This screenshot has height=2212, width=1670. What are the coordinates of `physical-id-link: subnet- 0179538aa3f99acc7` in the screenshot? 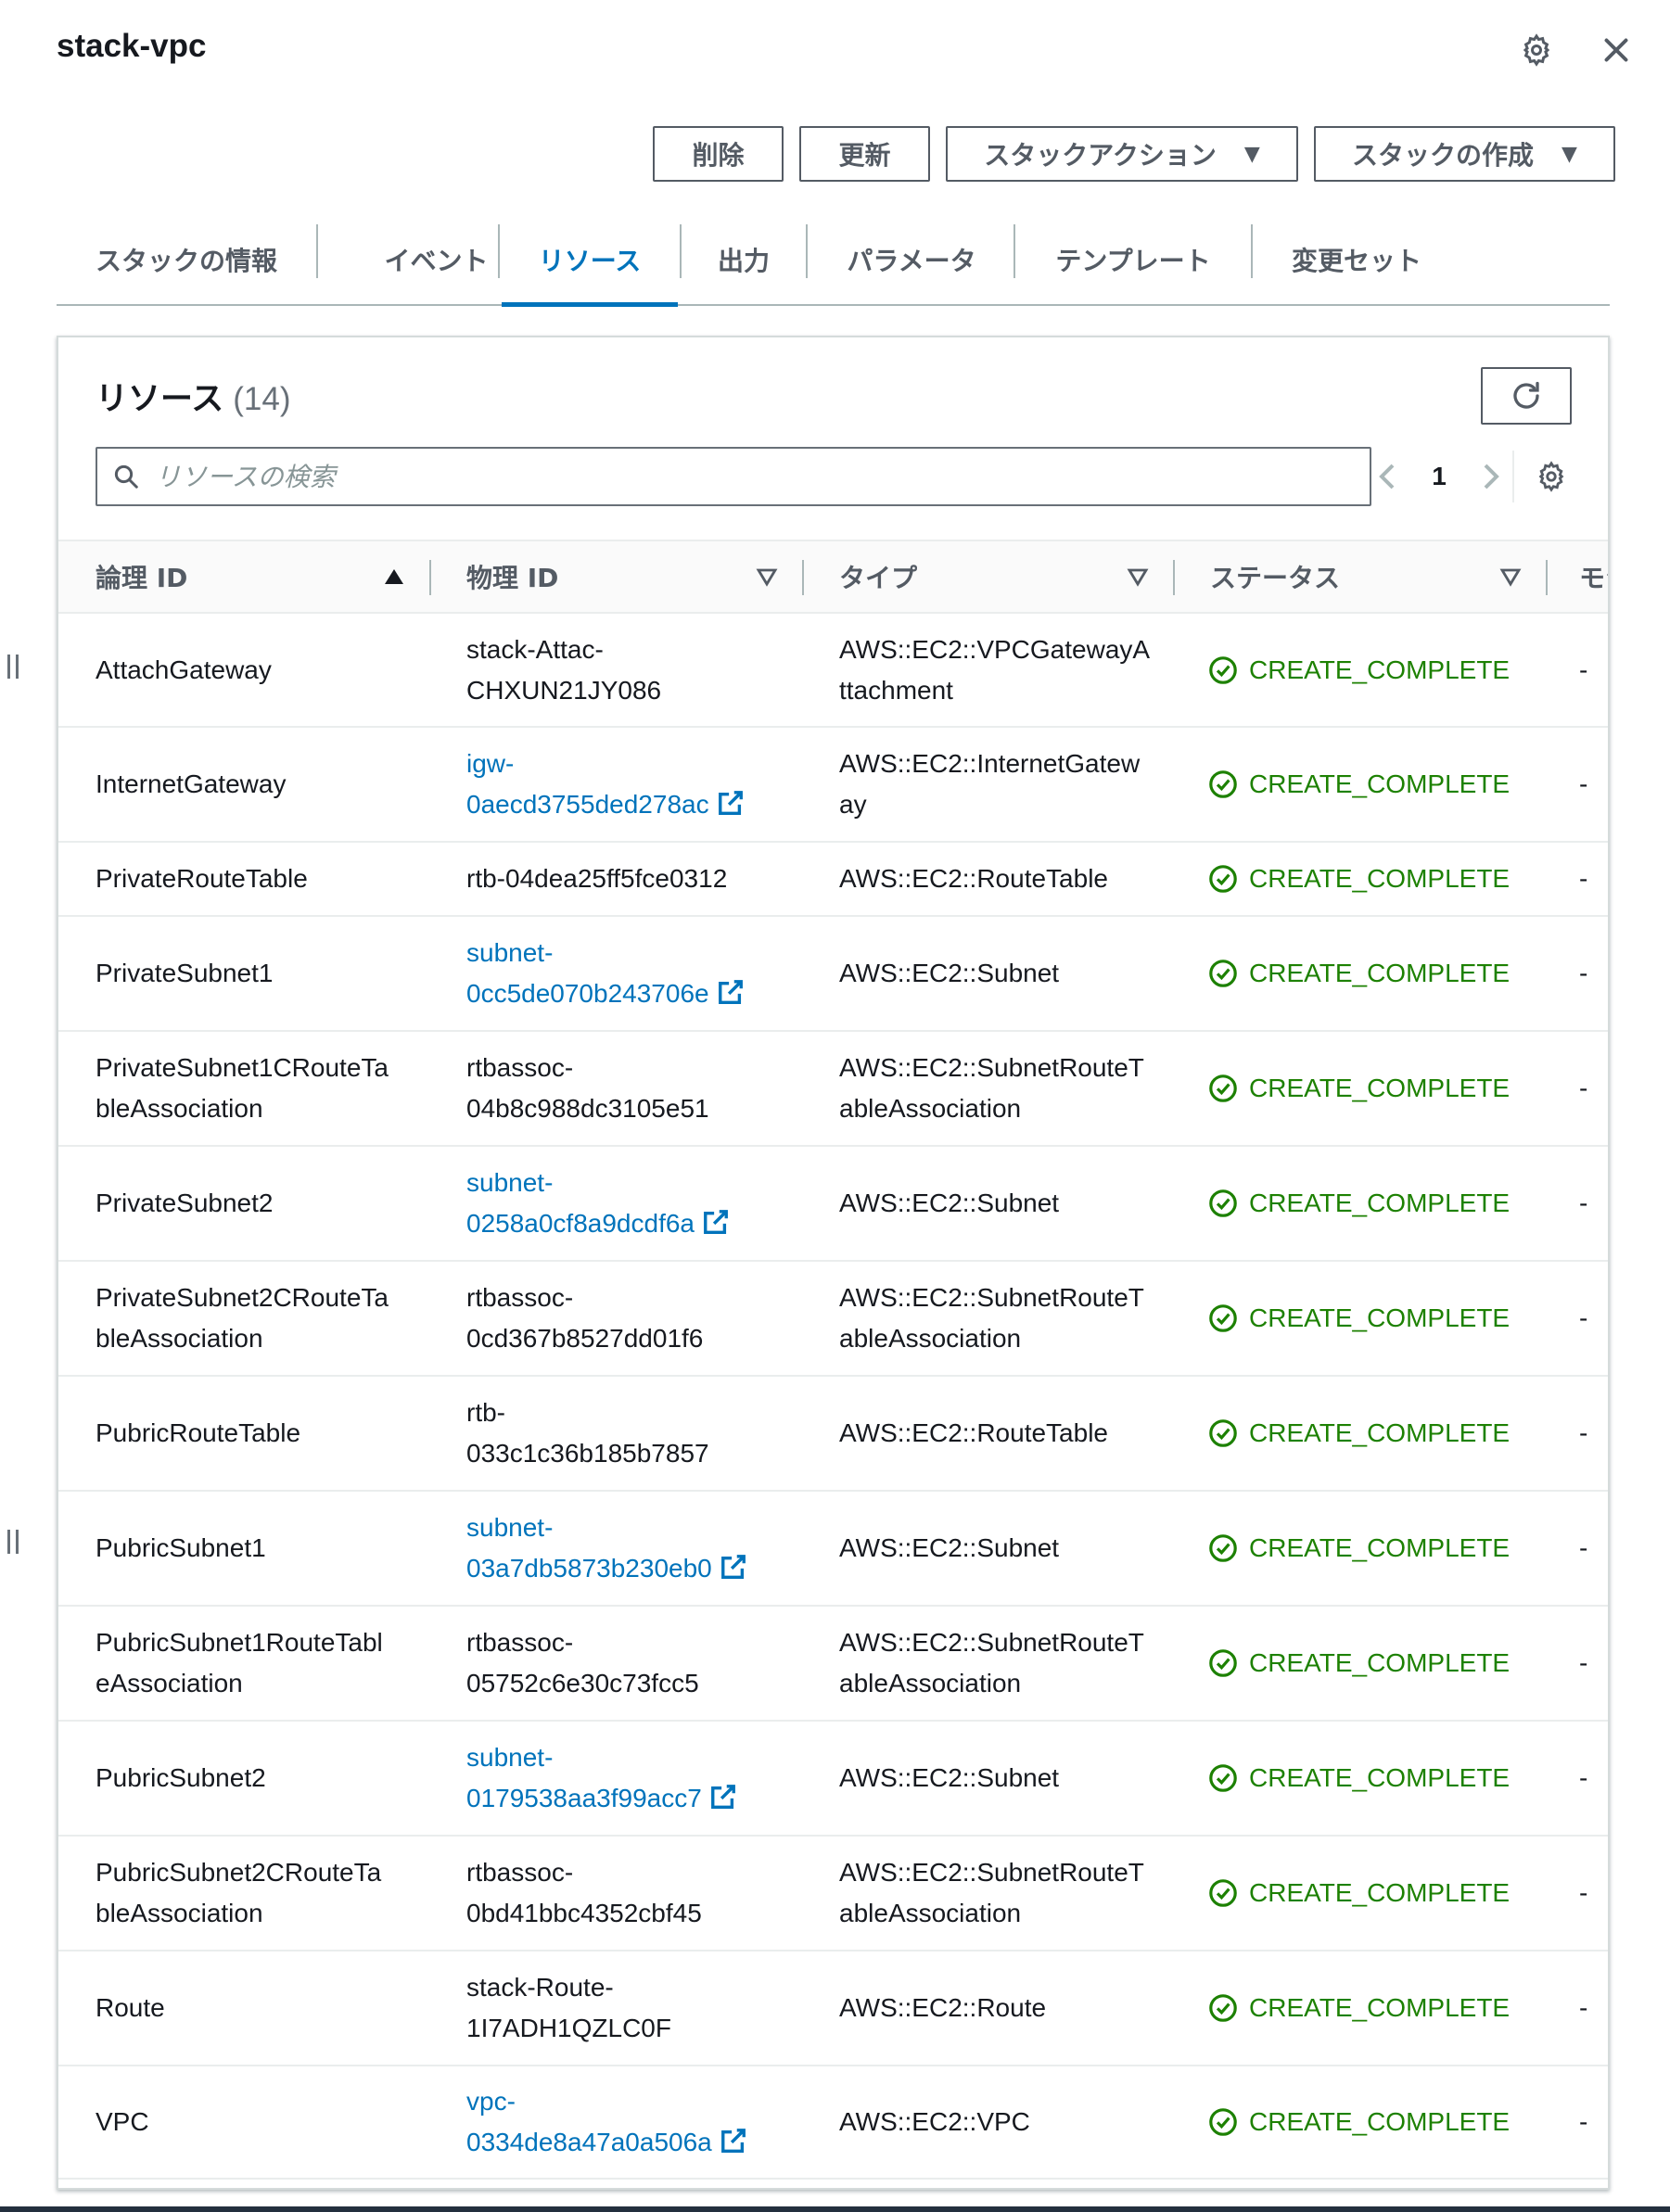 It's located at (601, 1778).